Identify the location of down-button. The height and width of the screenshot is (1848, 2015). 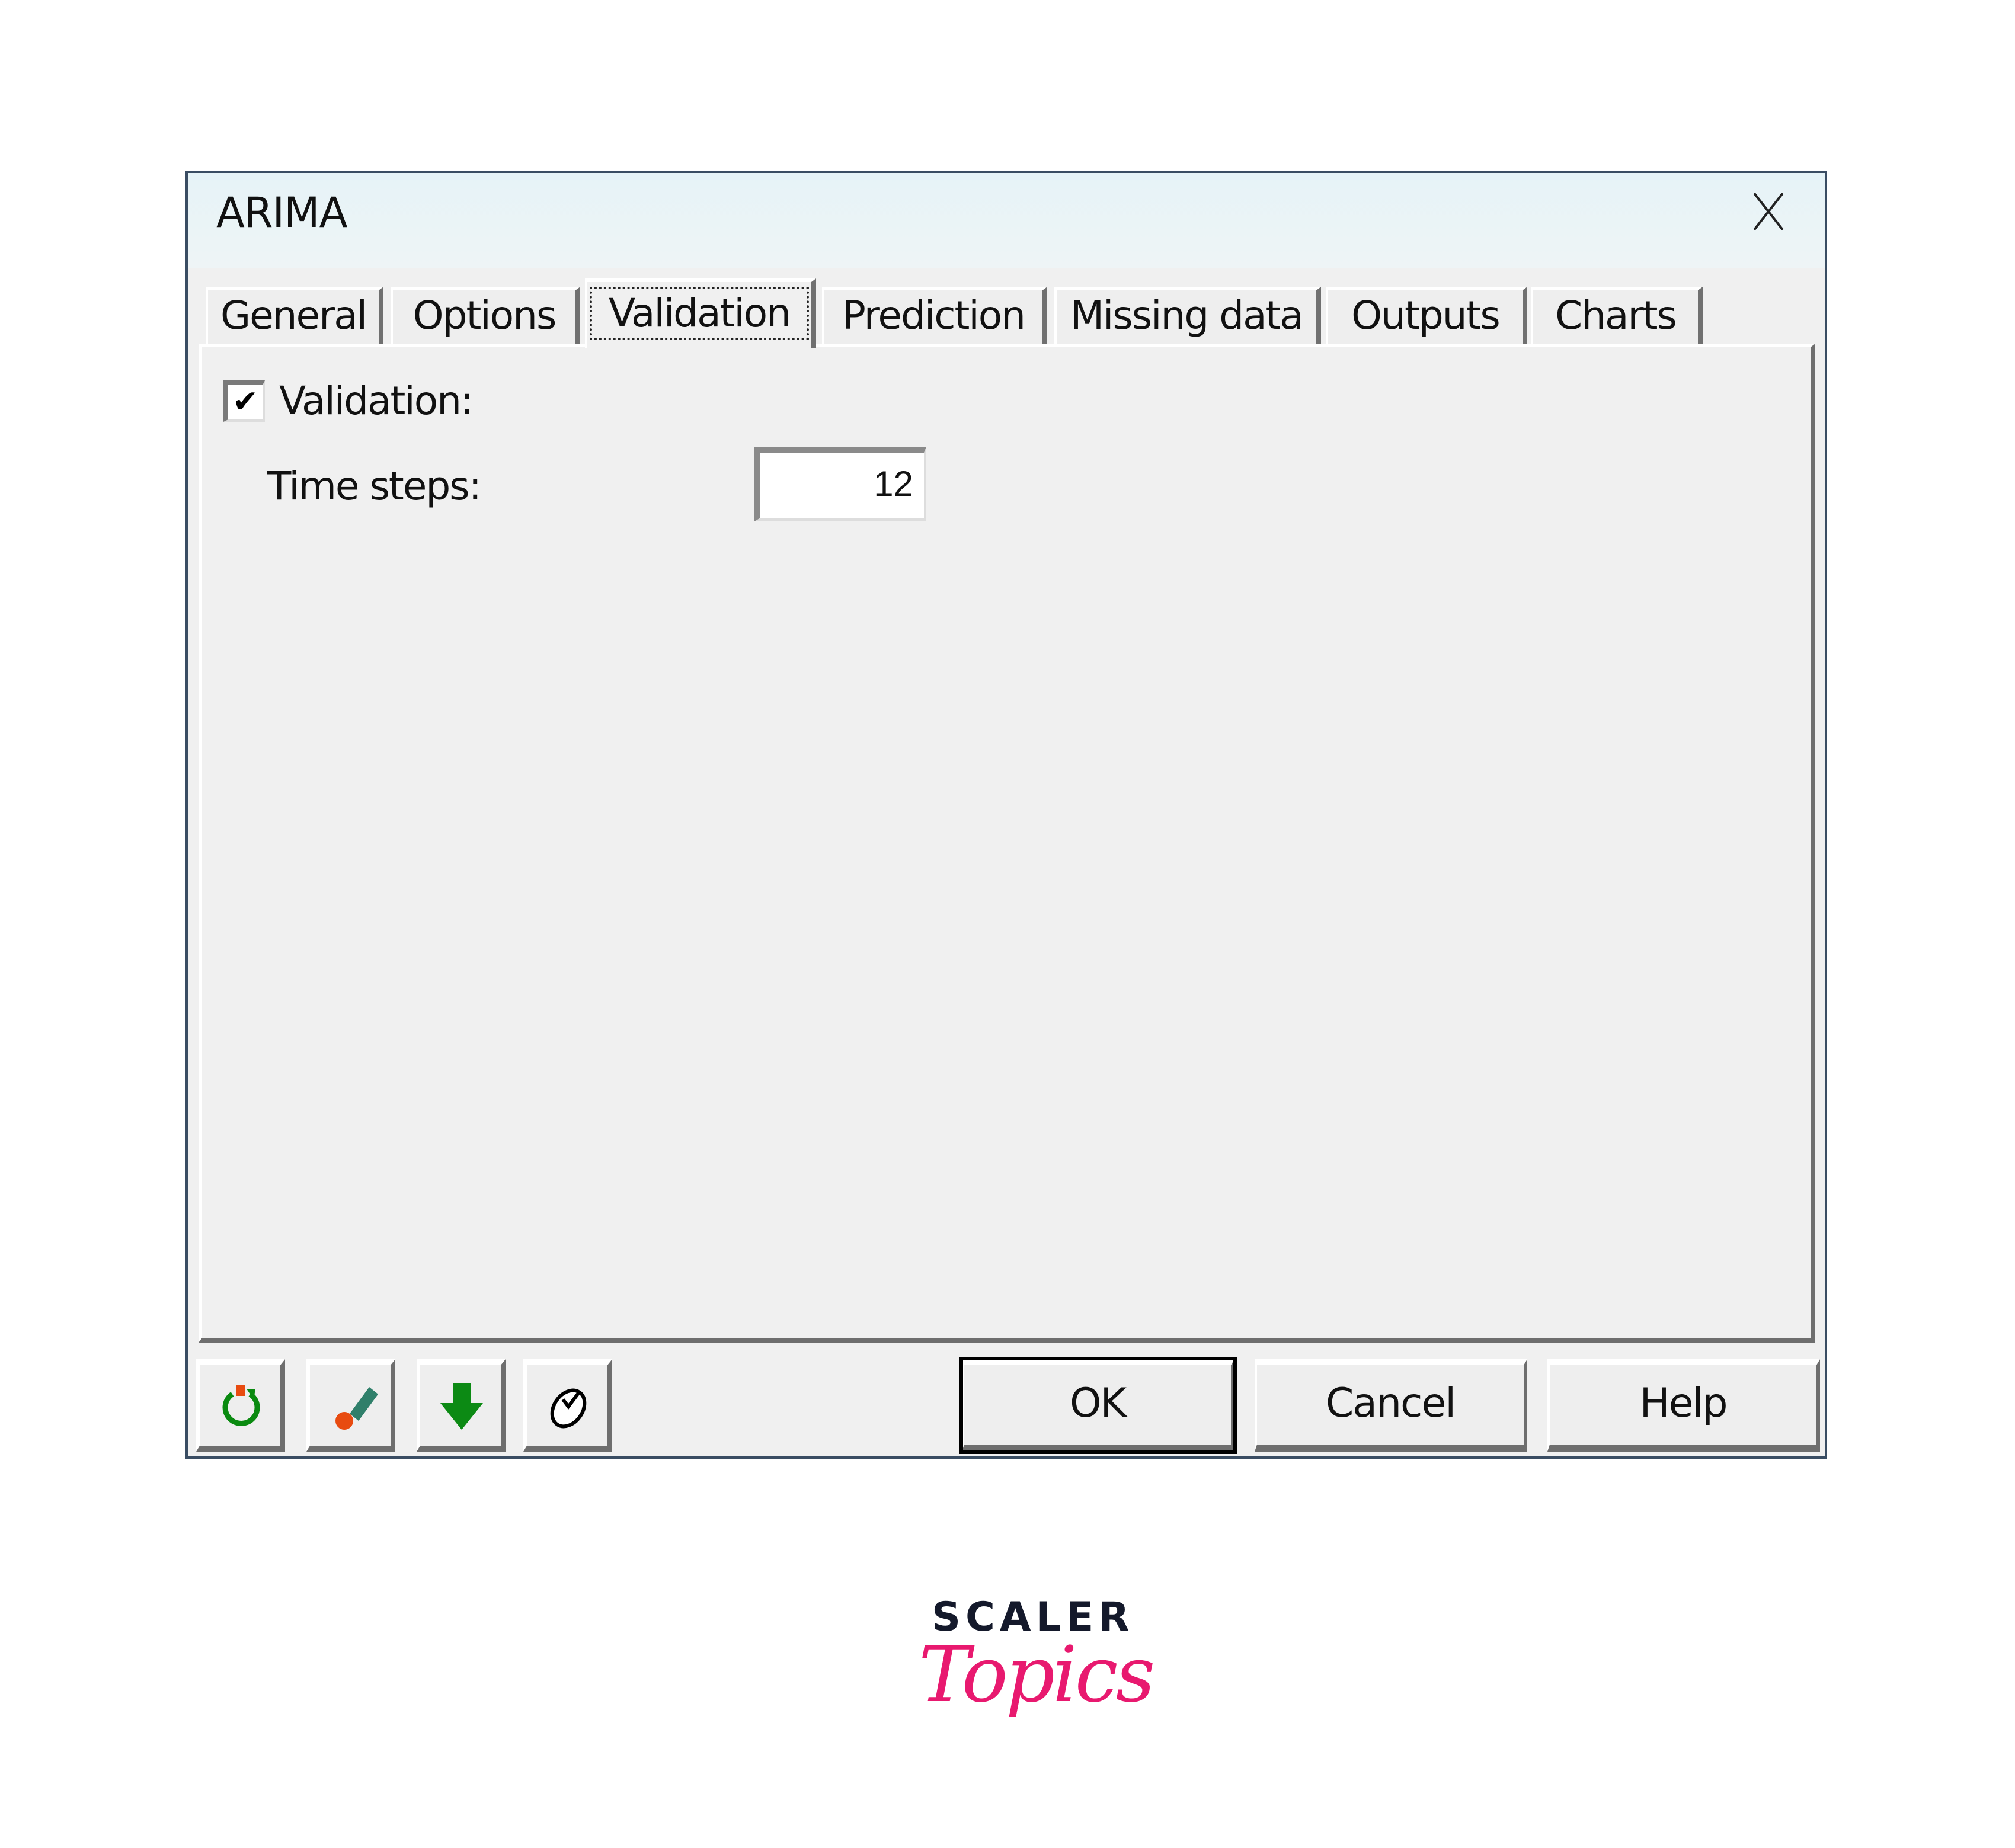
(461, 1405).